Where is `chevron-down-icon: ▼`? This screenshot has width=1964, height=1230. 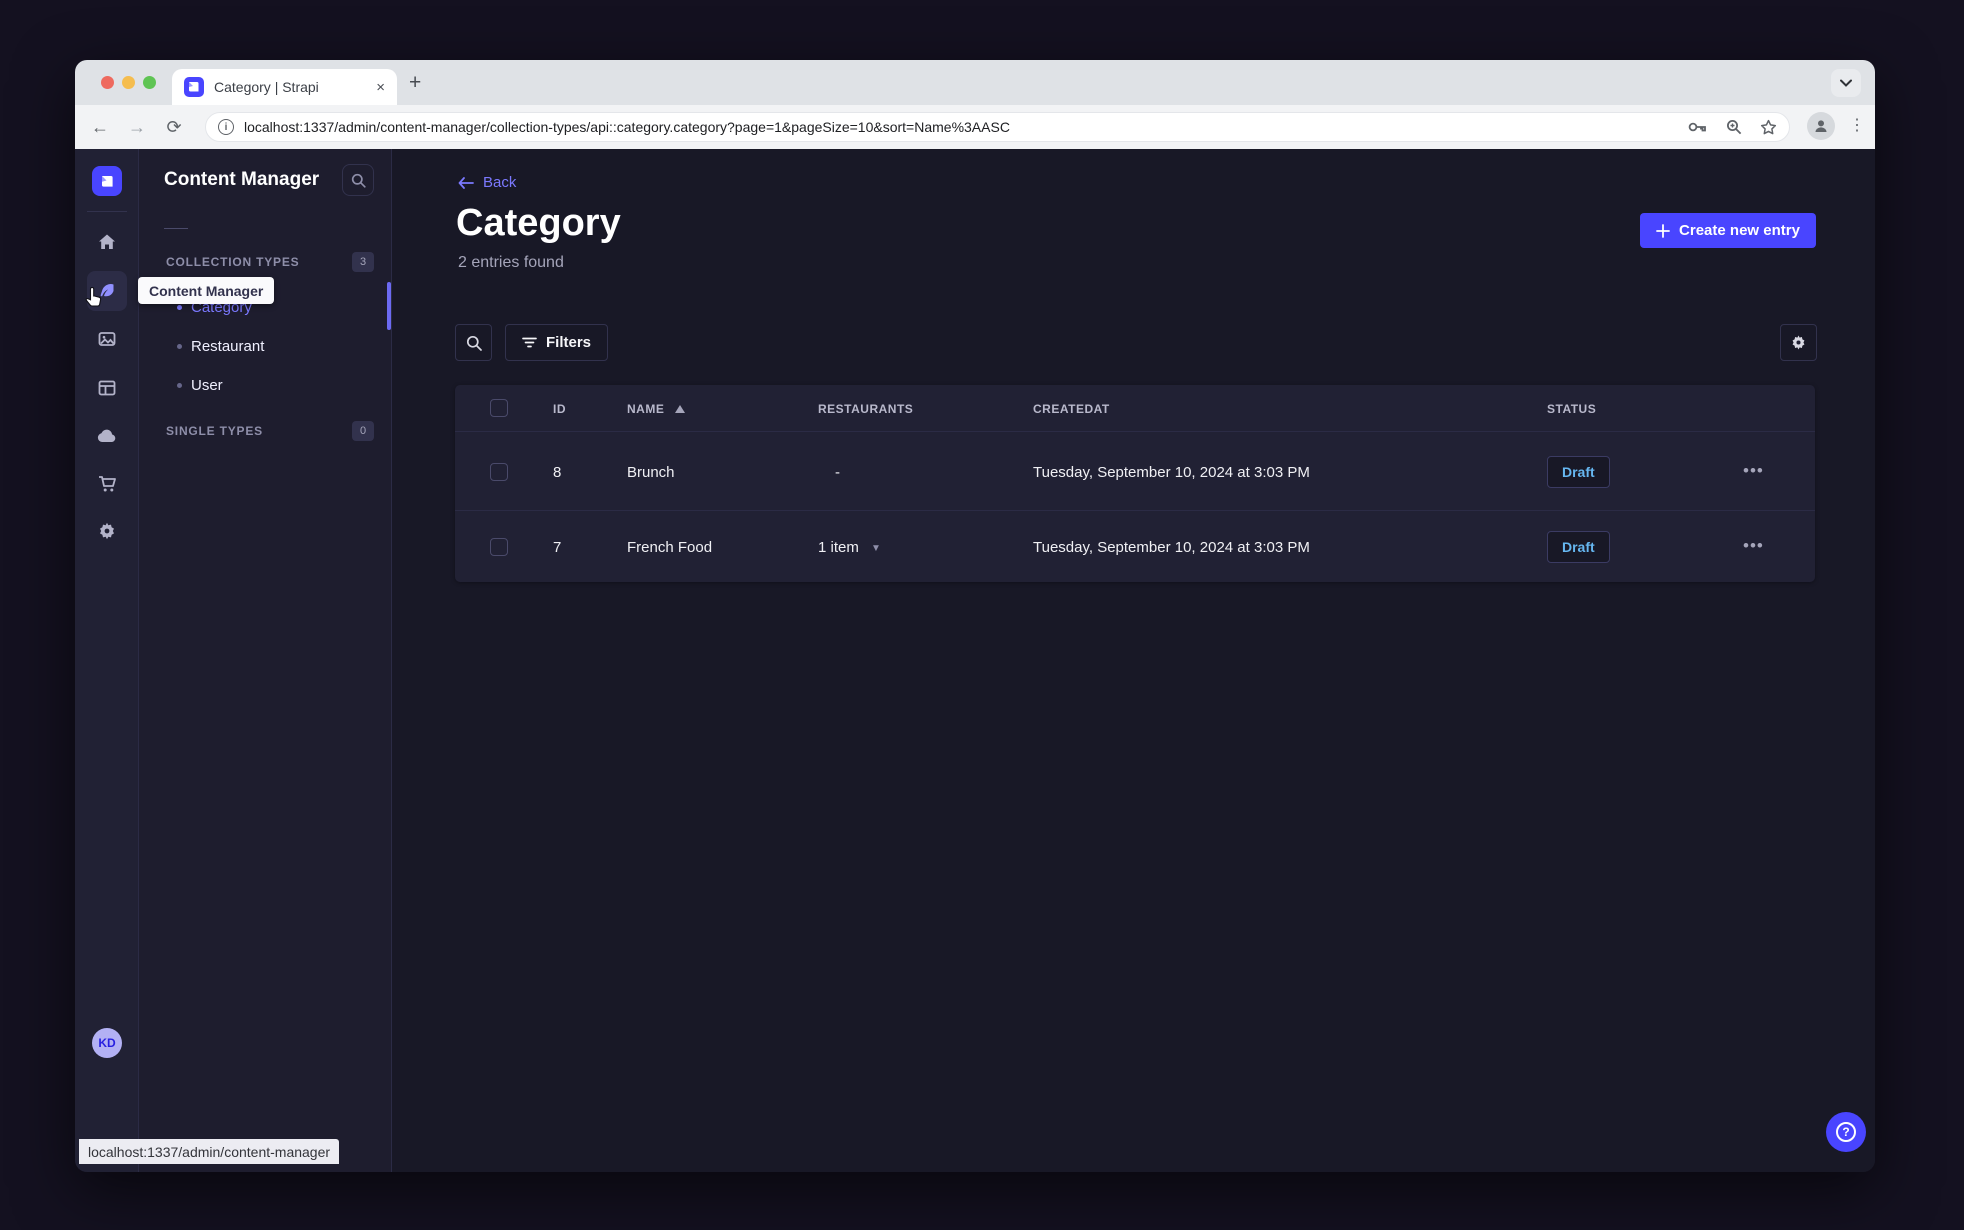
chevron-down-icon: ▼ is located at coordinates (876, 548).